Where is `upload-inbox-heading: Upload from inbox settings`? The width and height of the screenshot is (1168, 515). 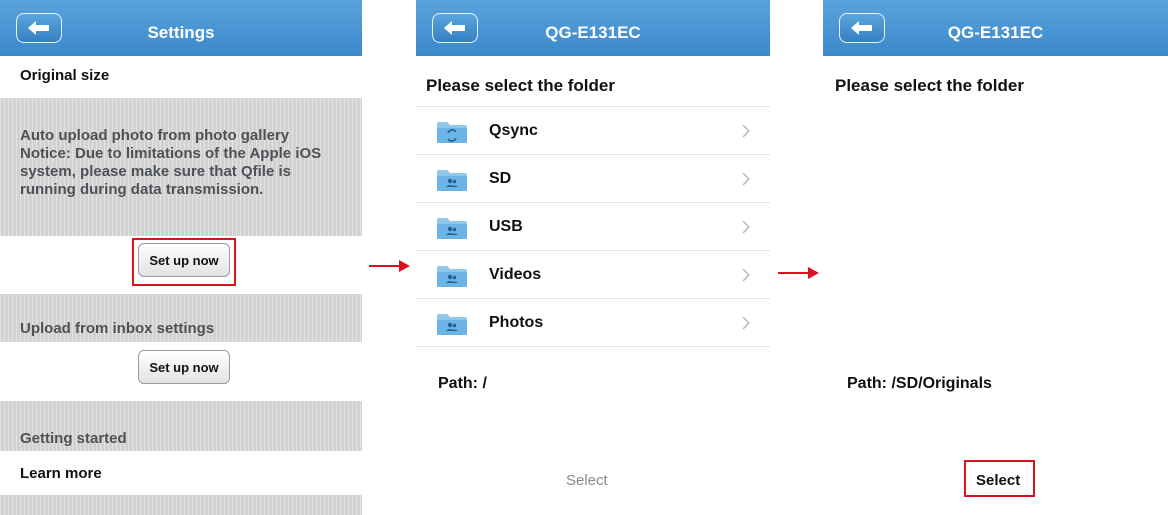 upload-inbox-heading: Upload from inbox settings is located at coordinates (117, 328).